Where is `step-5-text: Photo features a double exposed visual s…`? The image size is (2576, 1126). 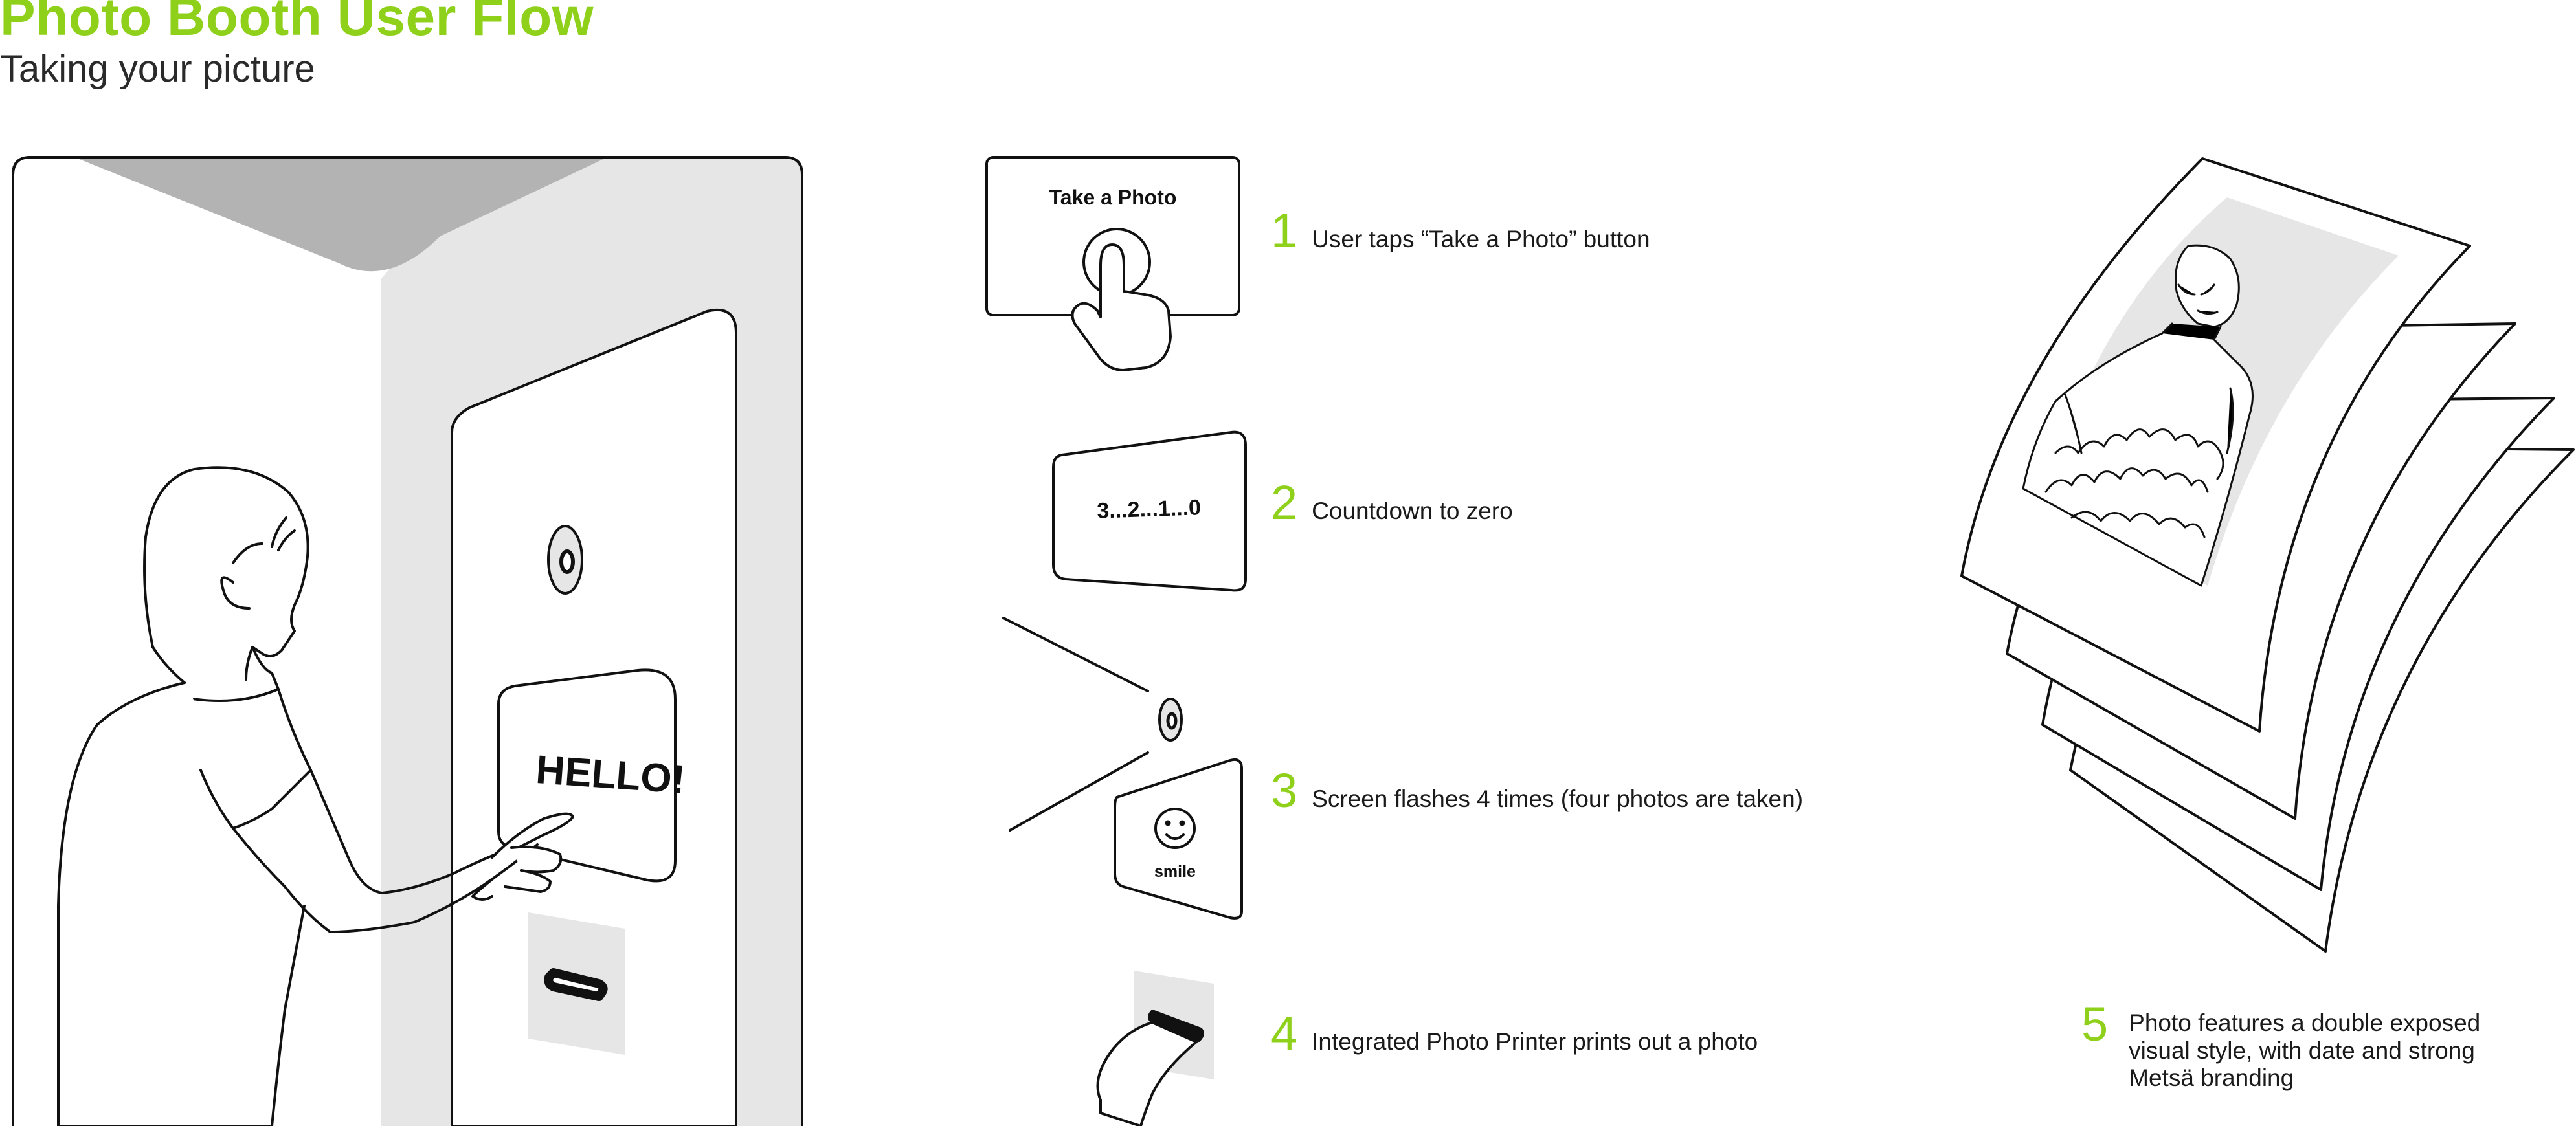
step-5-text: Photo features a double exposed visual s… is located at coordinates (2305, 1051).